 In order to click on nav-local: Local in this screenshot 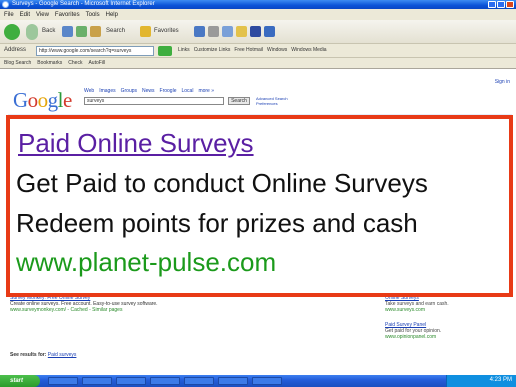, I will do `click(187, 91)`.